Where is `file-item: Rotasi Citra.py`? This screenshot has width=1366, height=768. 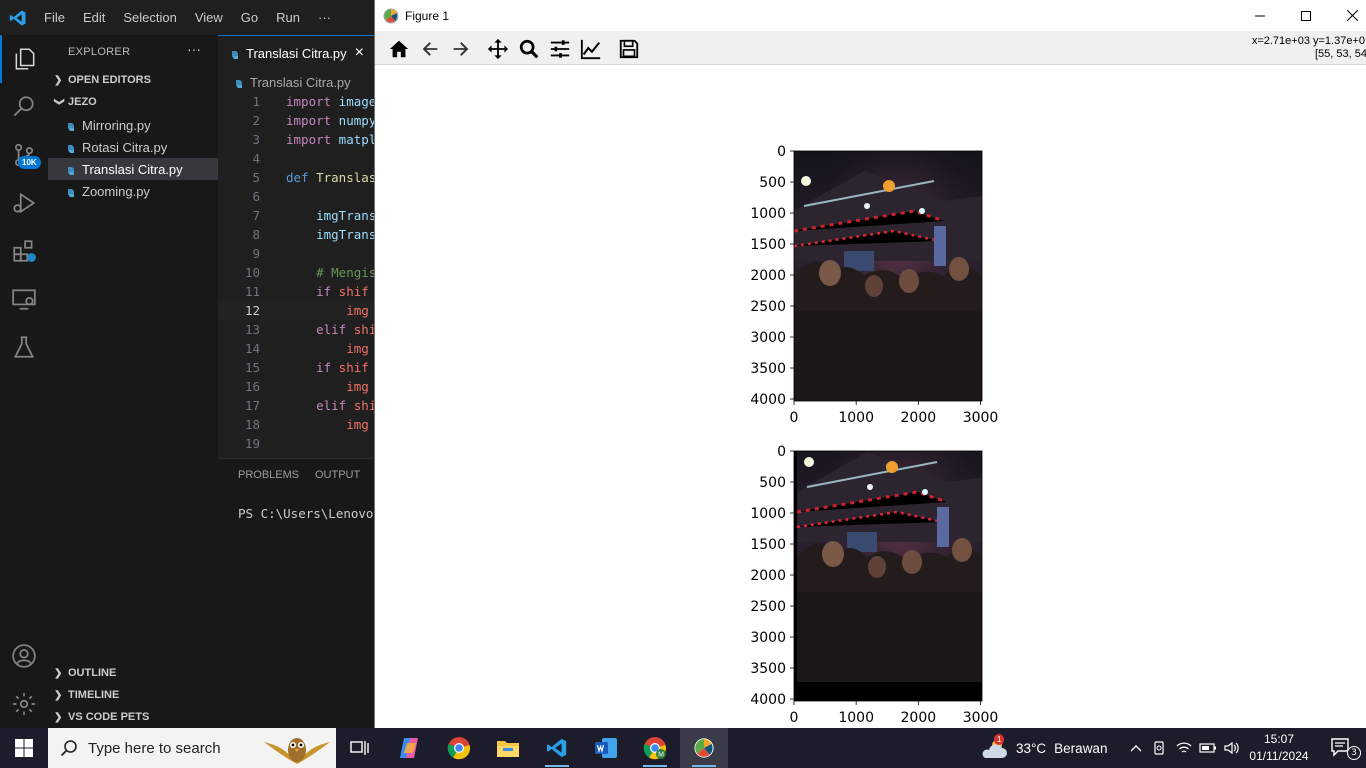
file-item: Rotasi Citra.py is located at coordinates (133, 147).